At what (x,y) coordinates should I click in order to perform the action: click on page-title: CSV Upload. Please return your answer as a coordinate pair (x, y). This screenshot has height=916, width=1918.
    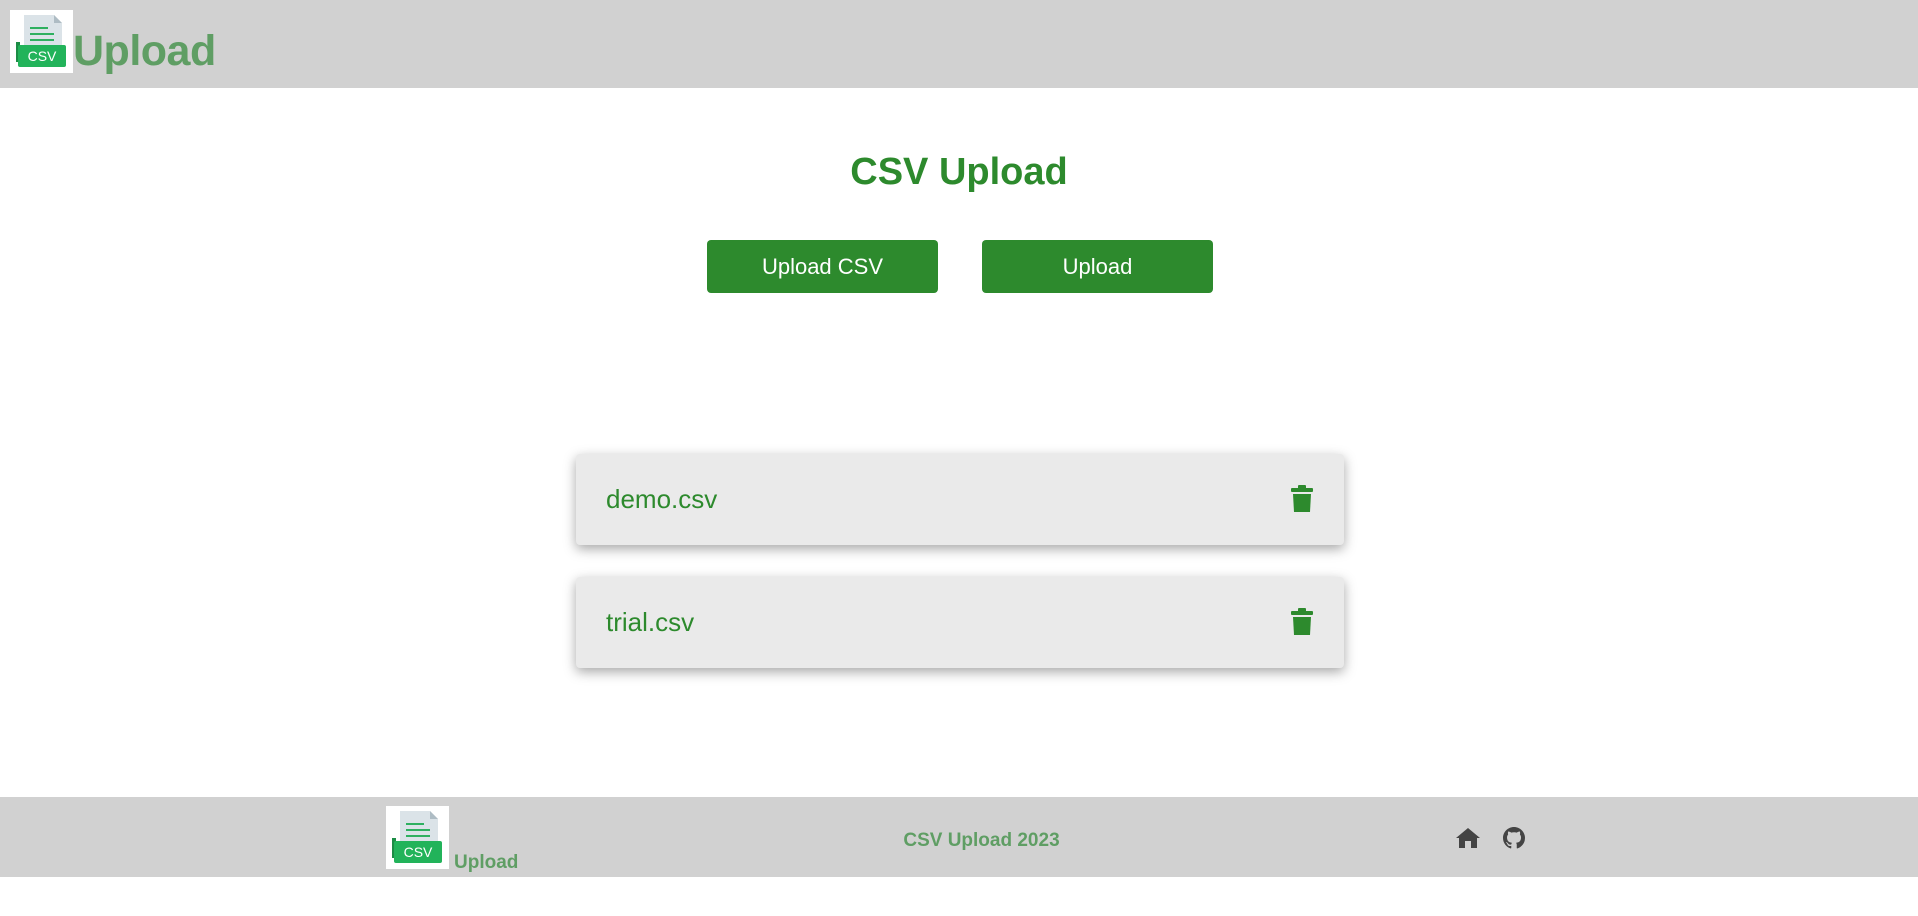
    Looking at the image, I should click on (959, 172).